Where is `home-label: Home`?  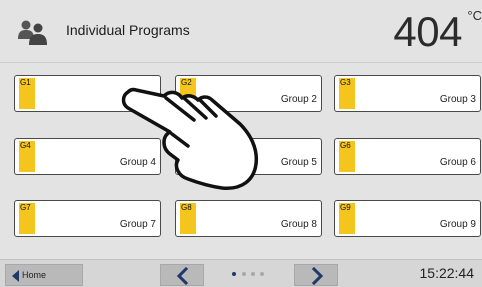 home-label: Home is located at coordinates (34, 275).